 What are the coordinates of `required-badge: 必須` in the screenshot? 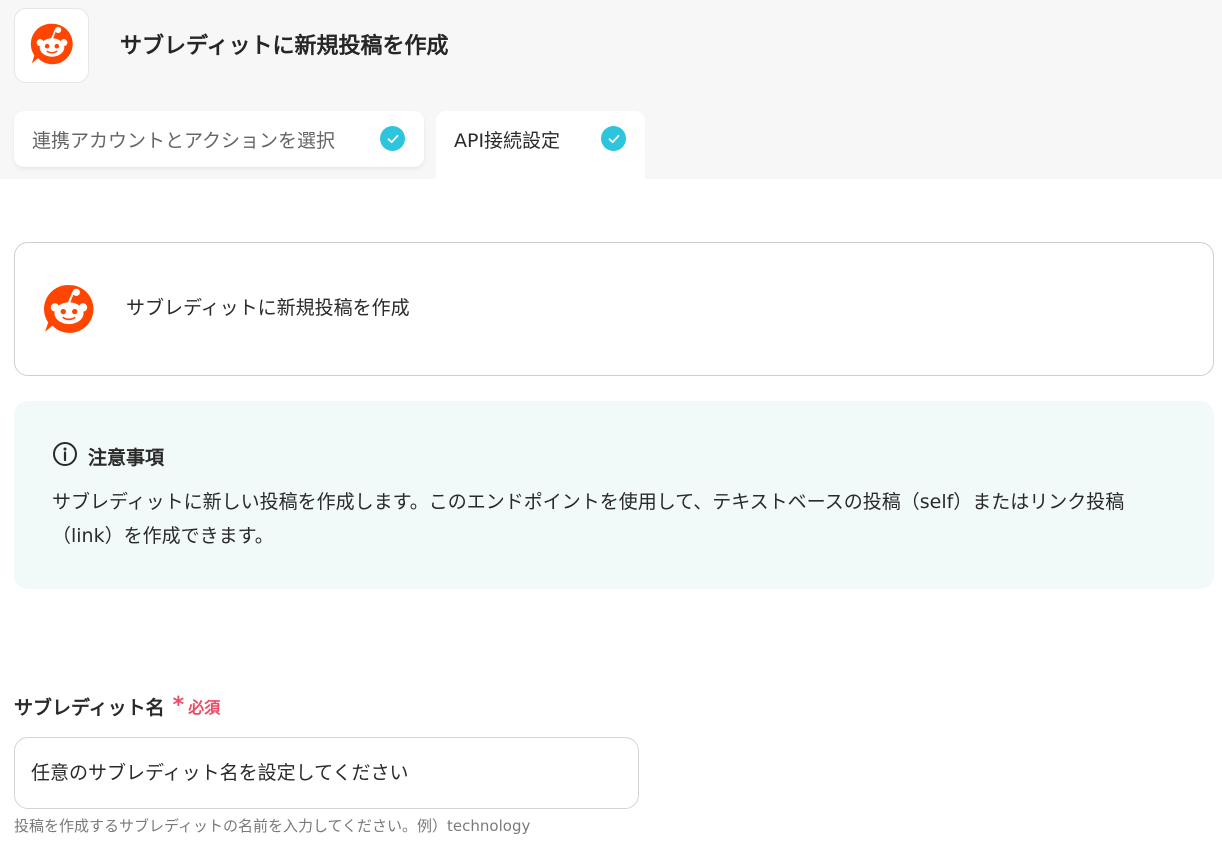 It's located at (204, 707).